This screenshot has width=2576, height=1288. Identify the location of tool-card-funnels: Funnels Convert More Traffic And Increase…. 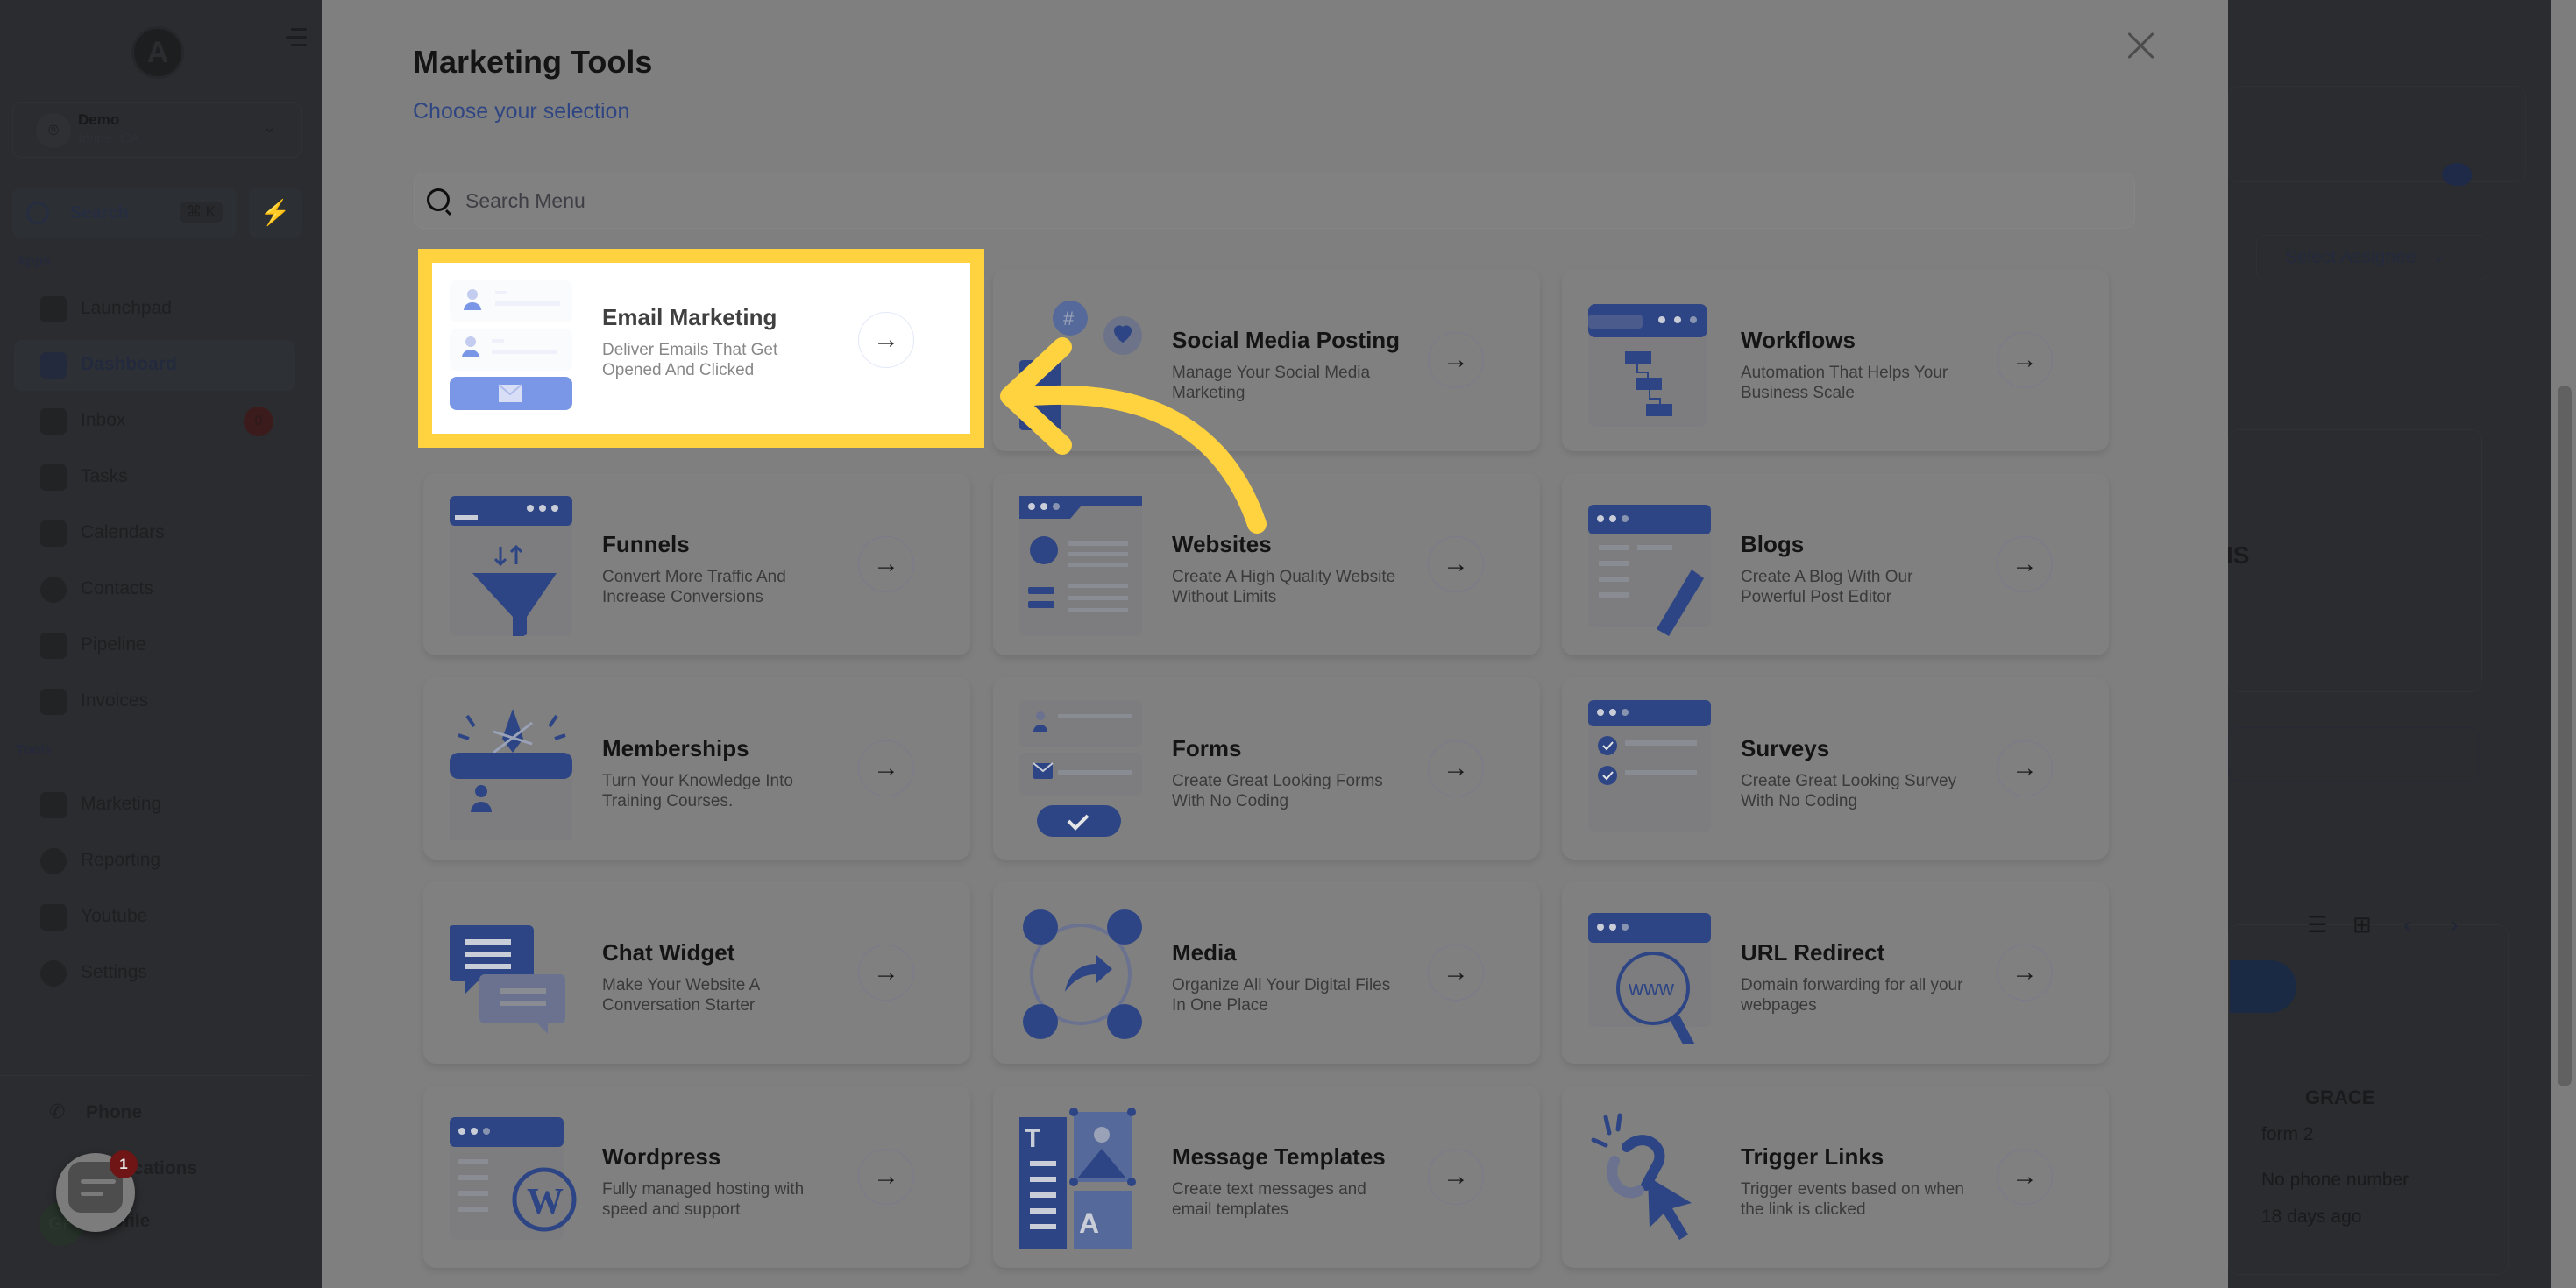
(696, 564).